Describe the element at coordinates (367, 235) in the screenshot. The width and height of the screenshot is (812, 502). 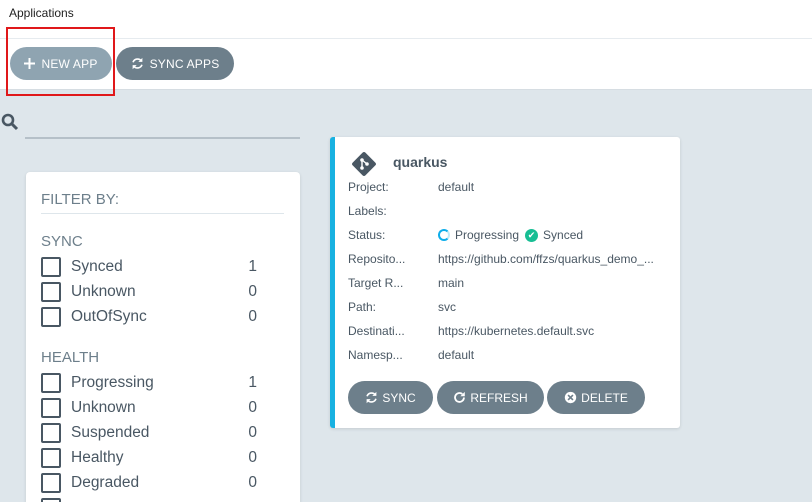
I see `status-key: Status:` at that location.